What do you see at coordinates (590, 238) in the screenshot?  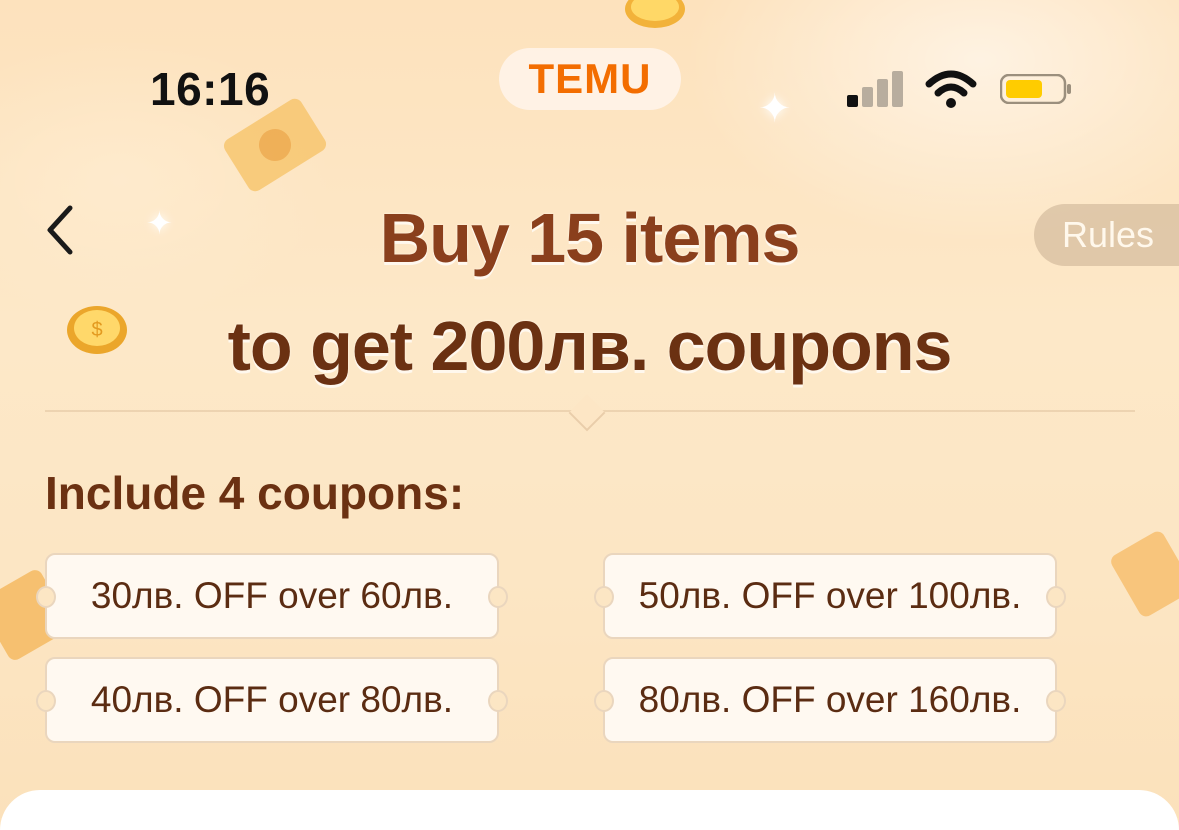 I see `page-title-line1: Buy 15 items` at bounding box center [590, 238].